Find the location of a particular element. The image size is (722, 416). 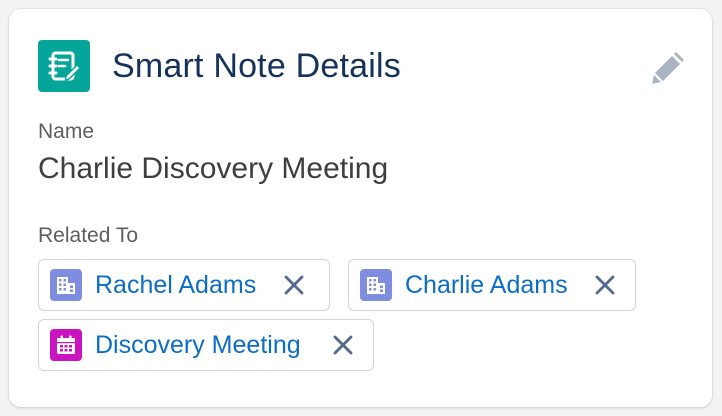

name-label: Name is located at coordinates (66, 131).